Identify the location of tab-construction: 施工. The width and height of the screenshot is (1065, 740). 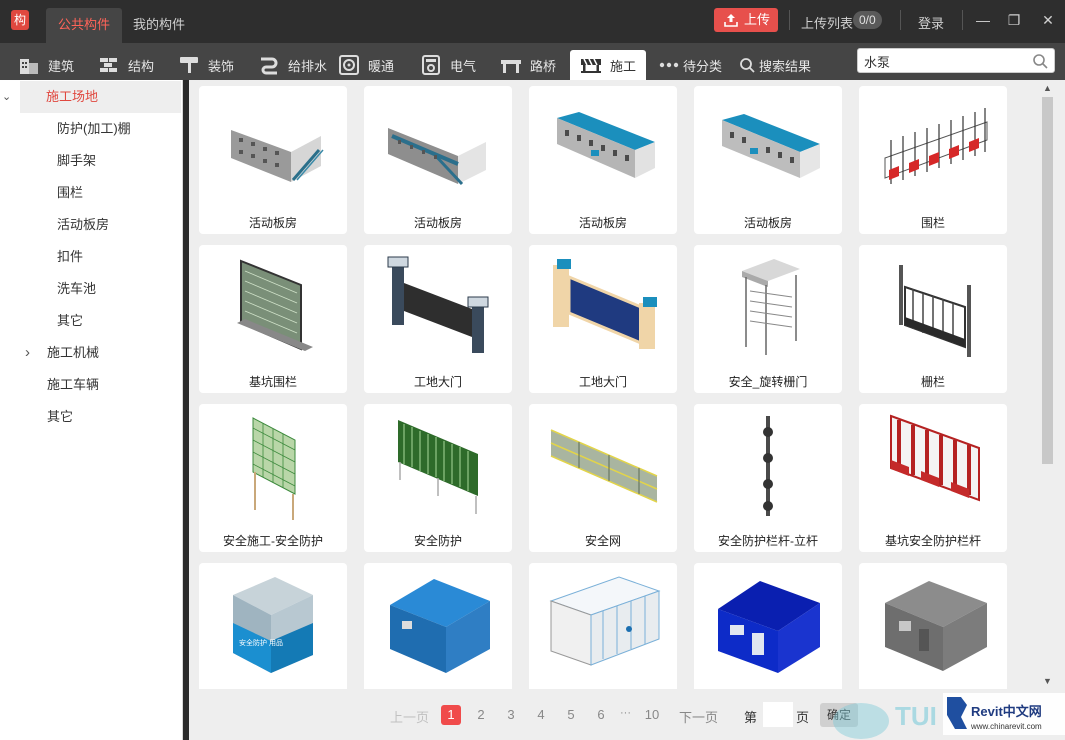
(608, 65).